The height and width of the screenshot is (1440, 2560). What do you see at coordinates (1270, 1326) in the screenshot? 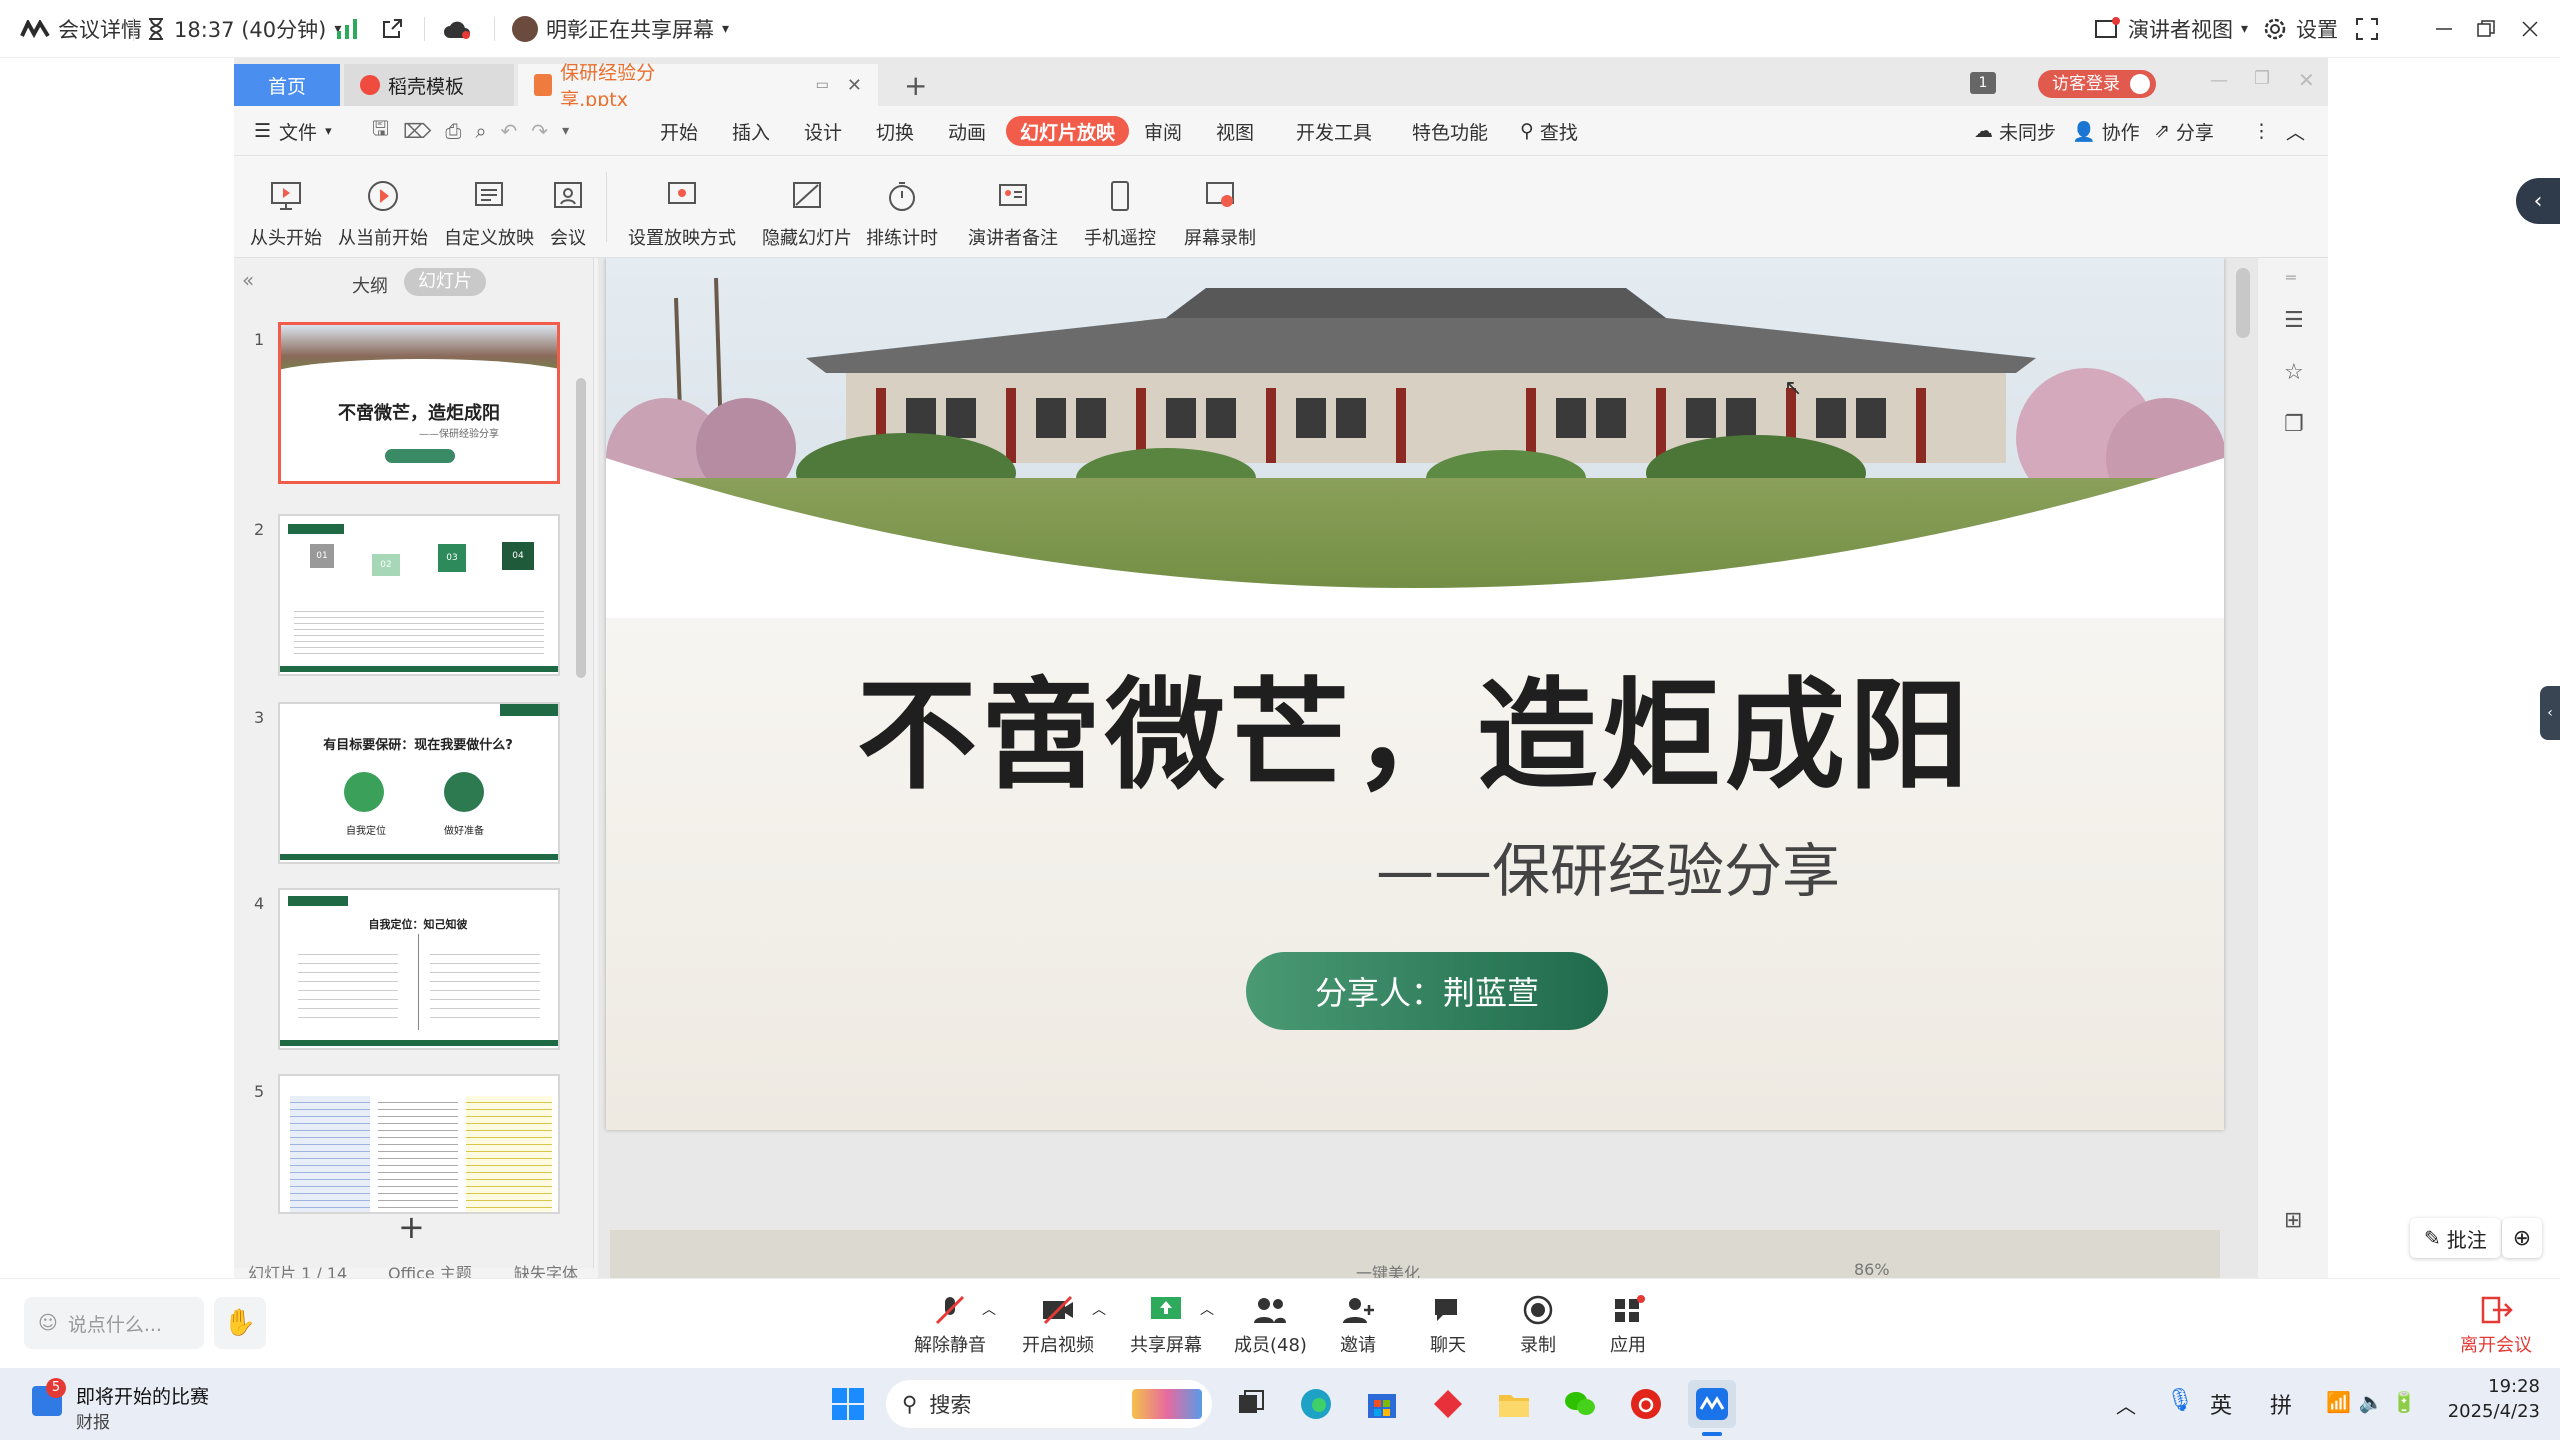
I see `members-button: 成员(48)` at bounding box center [1270, 1326].